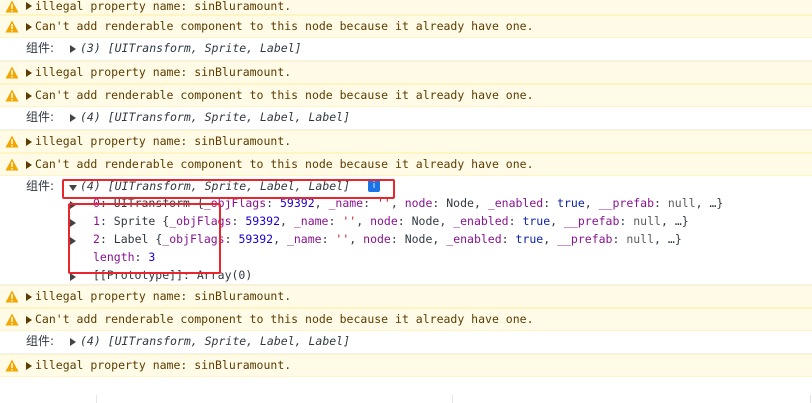 The image size is (812, 403). Describe the element at coordinates (406, 275) in the screenshot. I see `array-prototype: [[Prototype]]: Array(0)` at that location.